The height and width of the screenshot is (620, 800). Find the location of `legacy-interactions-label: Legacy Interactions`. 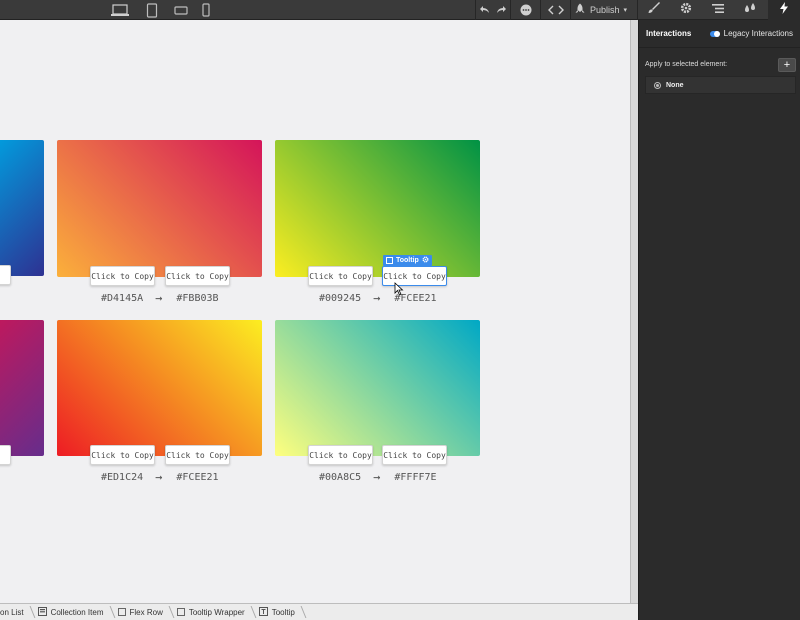

legacy-interactions-label: Legacy Interactions is located at coordinates (758, 33).